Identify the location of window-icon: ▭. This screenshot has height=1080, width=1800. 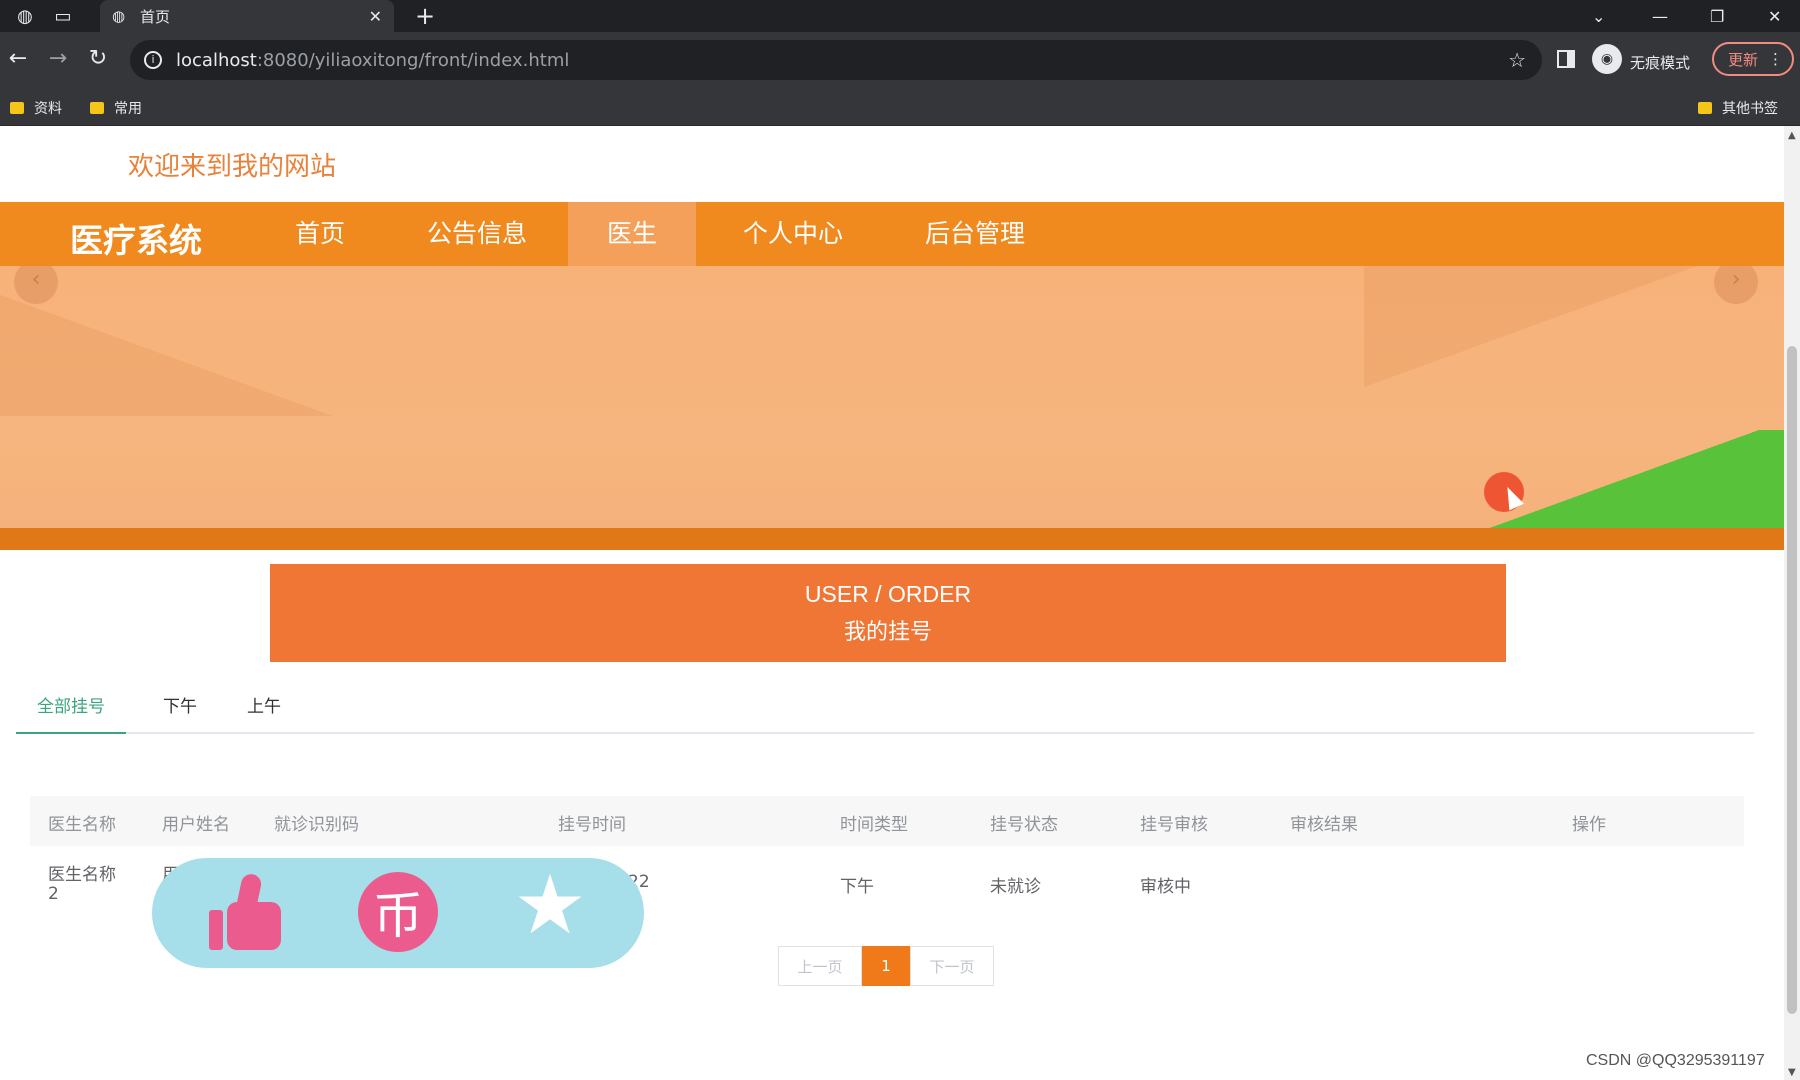
(63, 16).